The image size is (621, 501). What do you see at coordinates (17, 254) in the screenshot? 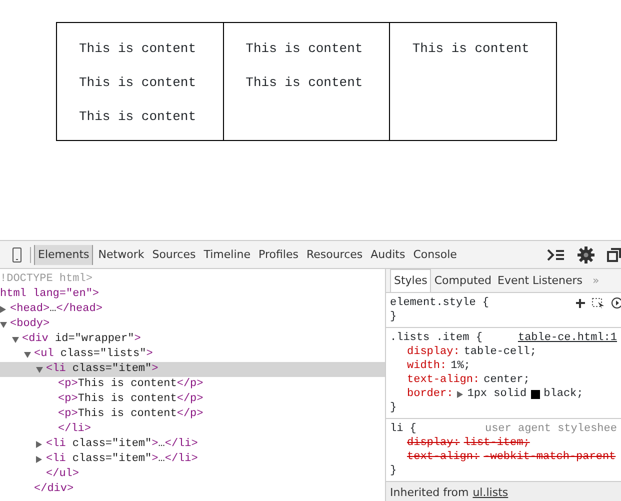
I see `mobile-device-icon` at bounding box center [17, 254].